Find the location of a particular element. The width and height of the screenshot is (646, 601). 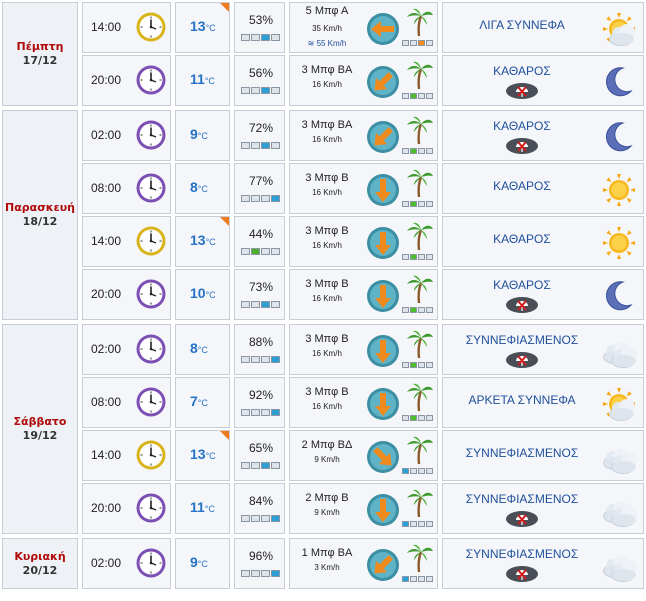

wind-cell: 2 Μπφ ΒΔ 9 Km/h is located at coordinates (363, 455).